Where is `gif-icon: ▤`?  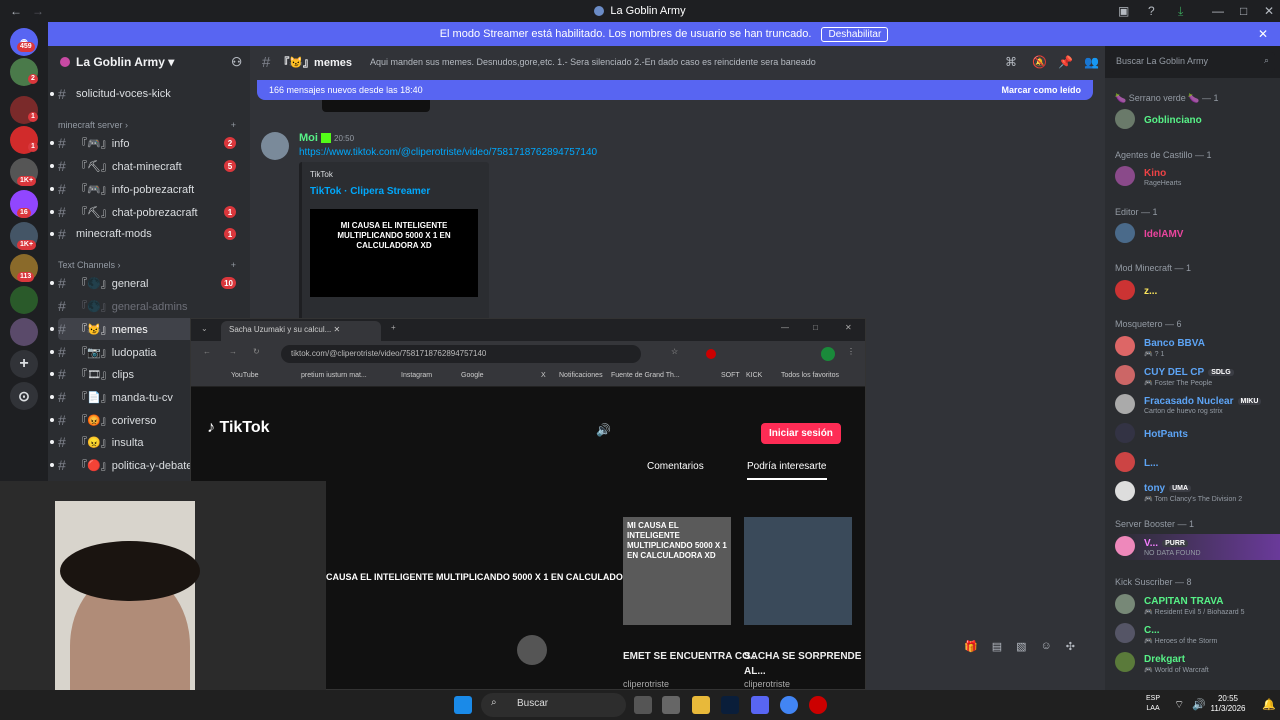 gif-icon: ▤ is located at coordinates (997, 649).